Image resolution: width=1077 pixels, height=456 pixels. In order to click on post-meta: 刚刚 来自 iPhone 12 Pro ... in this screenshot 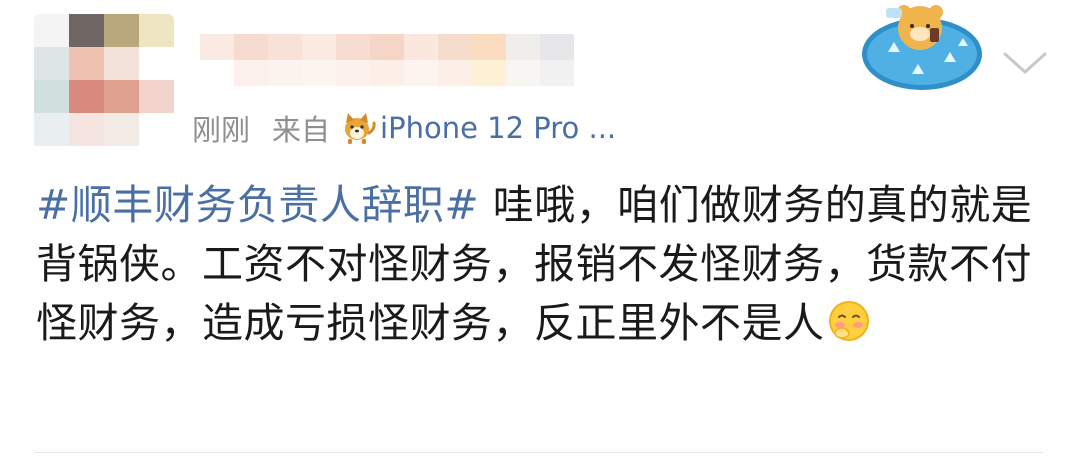, I will do `click(404, 128)`.